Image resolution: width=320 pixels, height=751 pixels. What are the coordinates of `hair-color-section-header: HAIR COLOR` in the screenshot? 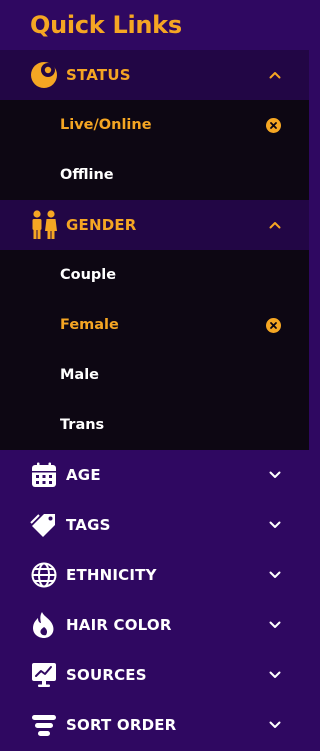 It's located at (154, 625).